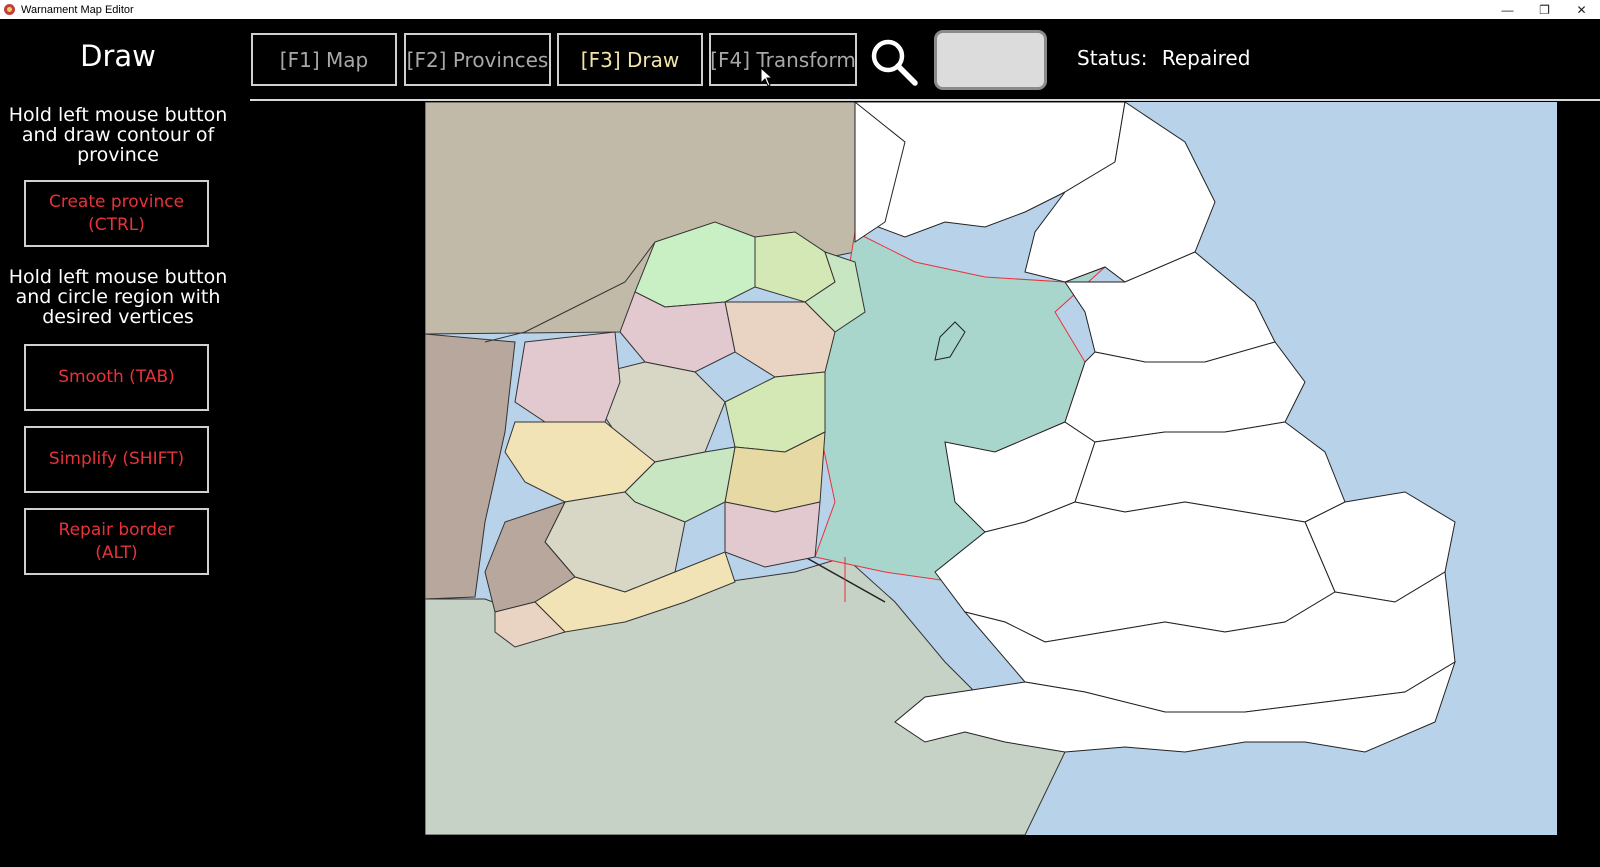  I want to click on magnifier-icon, so click(894, 62).